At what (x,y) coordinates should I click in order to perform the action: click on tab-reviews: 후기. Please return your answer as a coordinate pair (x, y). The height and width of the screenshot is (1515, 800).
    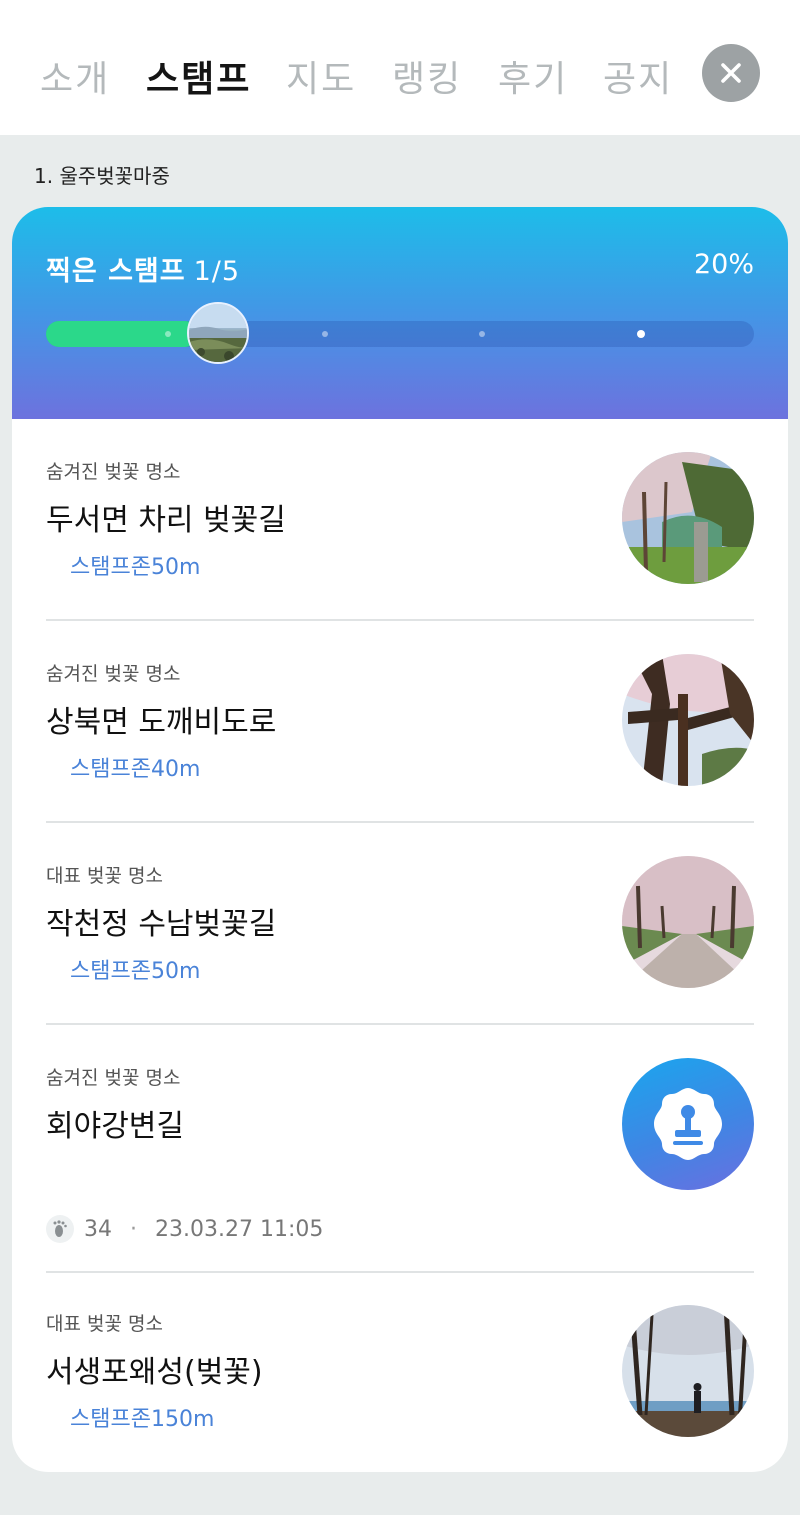
    Looking at the image, I should click on (533, 76).